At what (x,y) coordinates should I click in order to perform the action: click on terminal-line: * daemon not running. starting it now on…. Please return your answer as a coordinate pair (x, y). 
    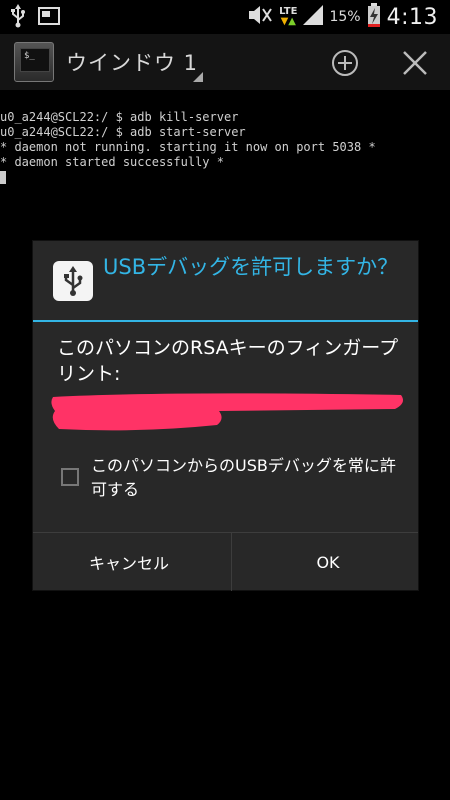
    Looking at the image, I should click on (188, 147).